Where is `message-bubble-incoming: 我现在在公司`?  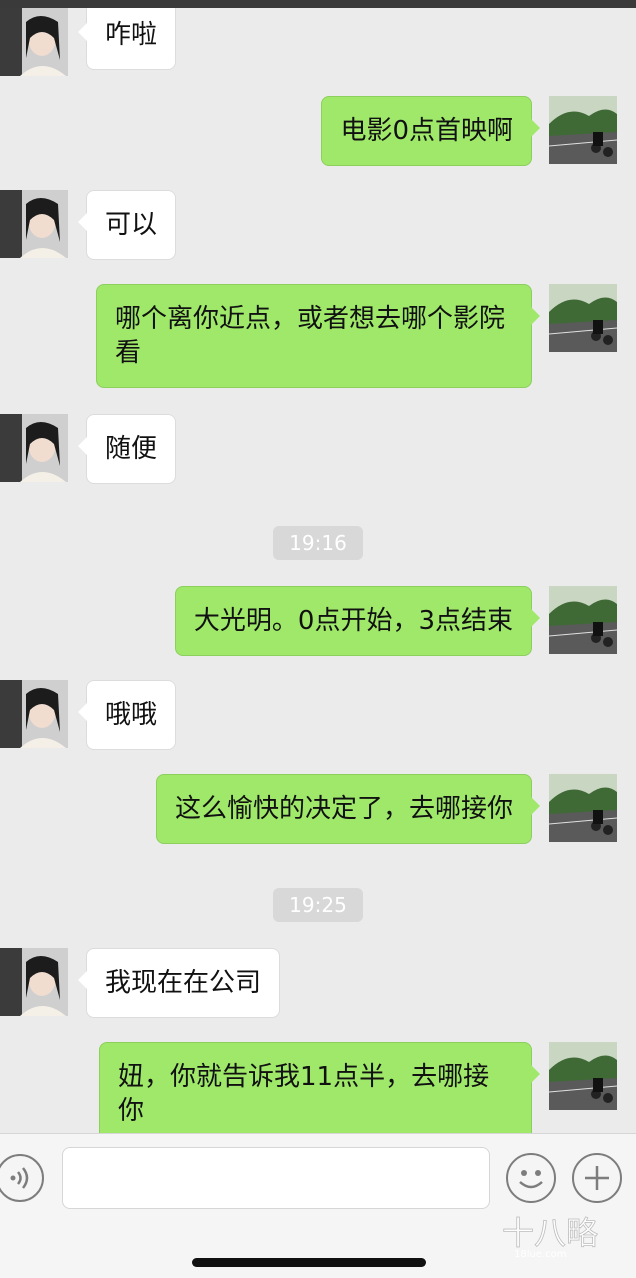
message-bubble-incoming: 我现在在公司 is located at coordinates (179, 983).